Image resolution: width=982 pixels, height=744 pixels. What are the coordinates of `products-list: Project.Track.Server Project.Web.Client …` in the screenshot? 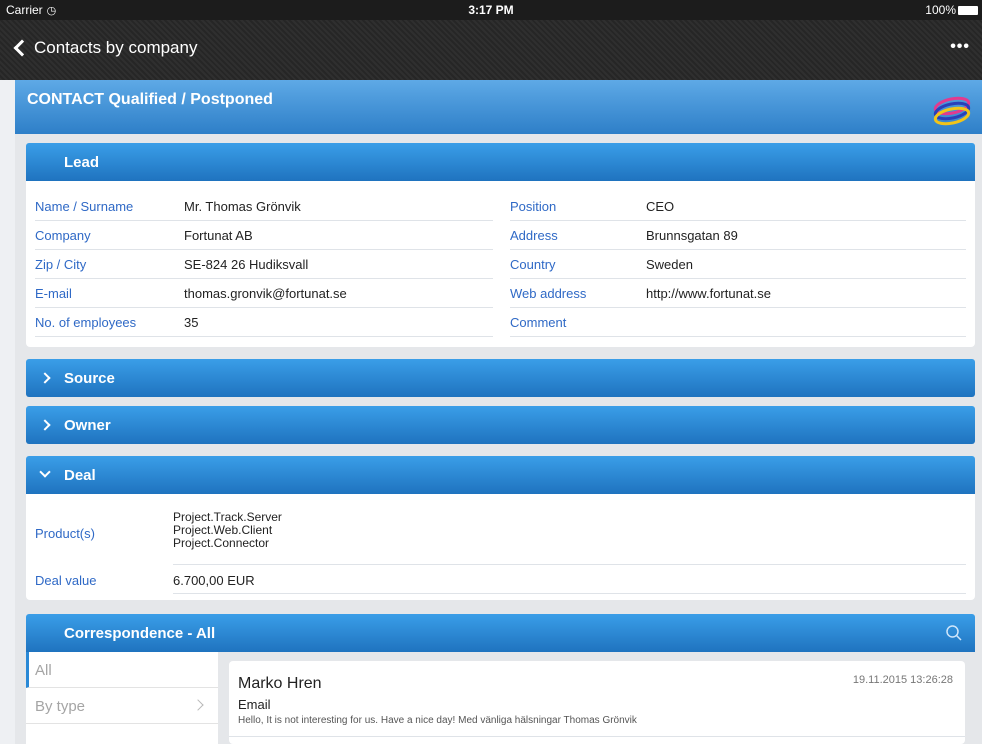 It's located at (569, 538).